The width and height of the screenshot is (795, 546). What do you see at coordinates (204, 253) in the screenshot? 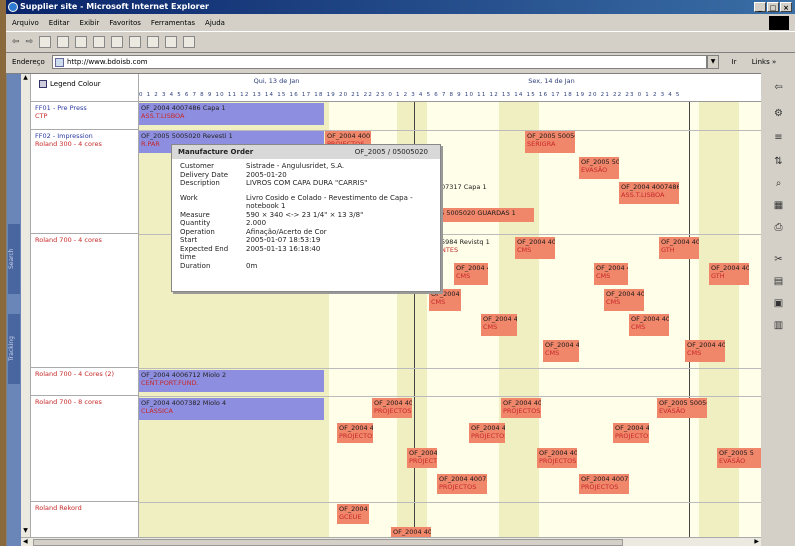
I see `tooltip-field-label: Expected End time` at bounding box center [204, 253].